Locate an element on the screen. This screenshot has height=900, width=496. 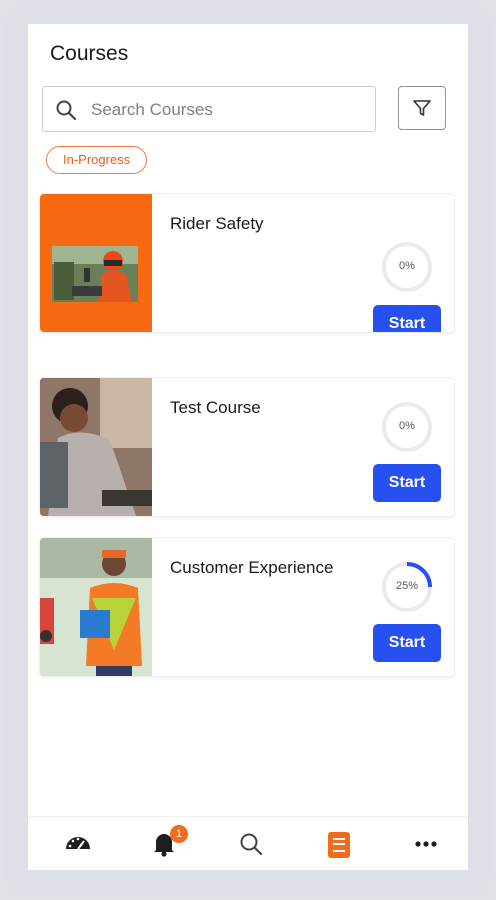
dashboard-icon is located at coordinates (78, 843).